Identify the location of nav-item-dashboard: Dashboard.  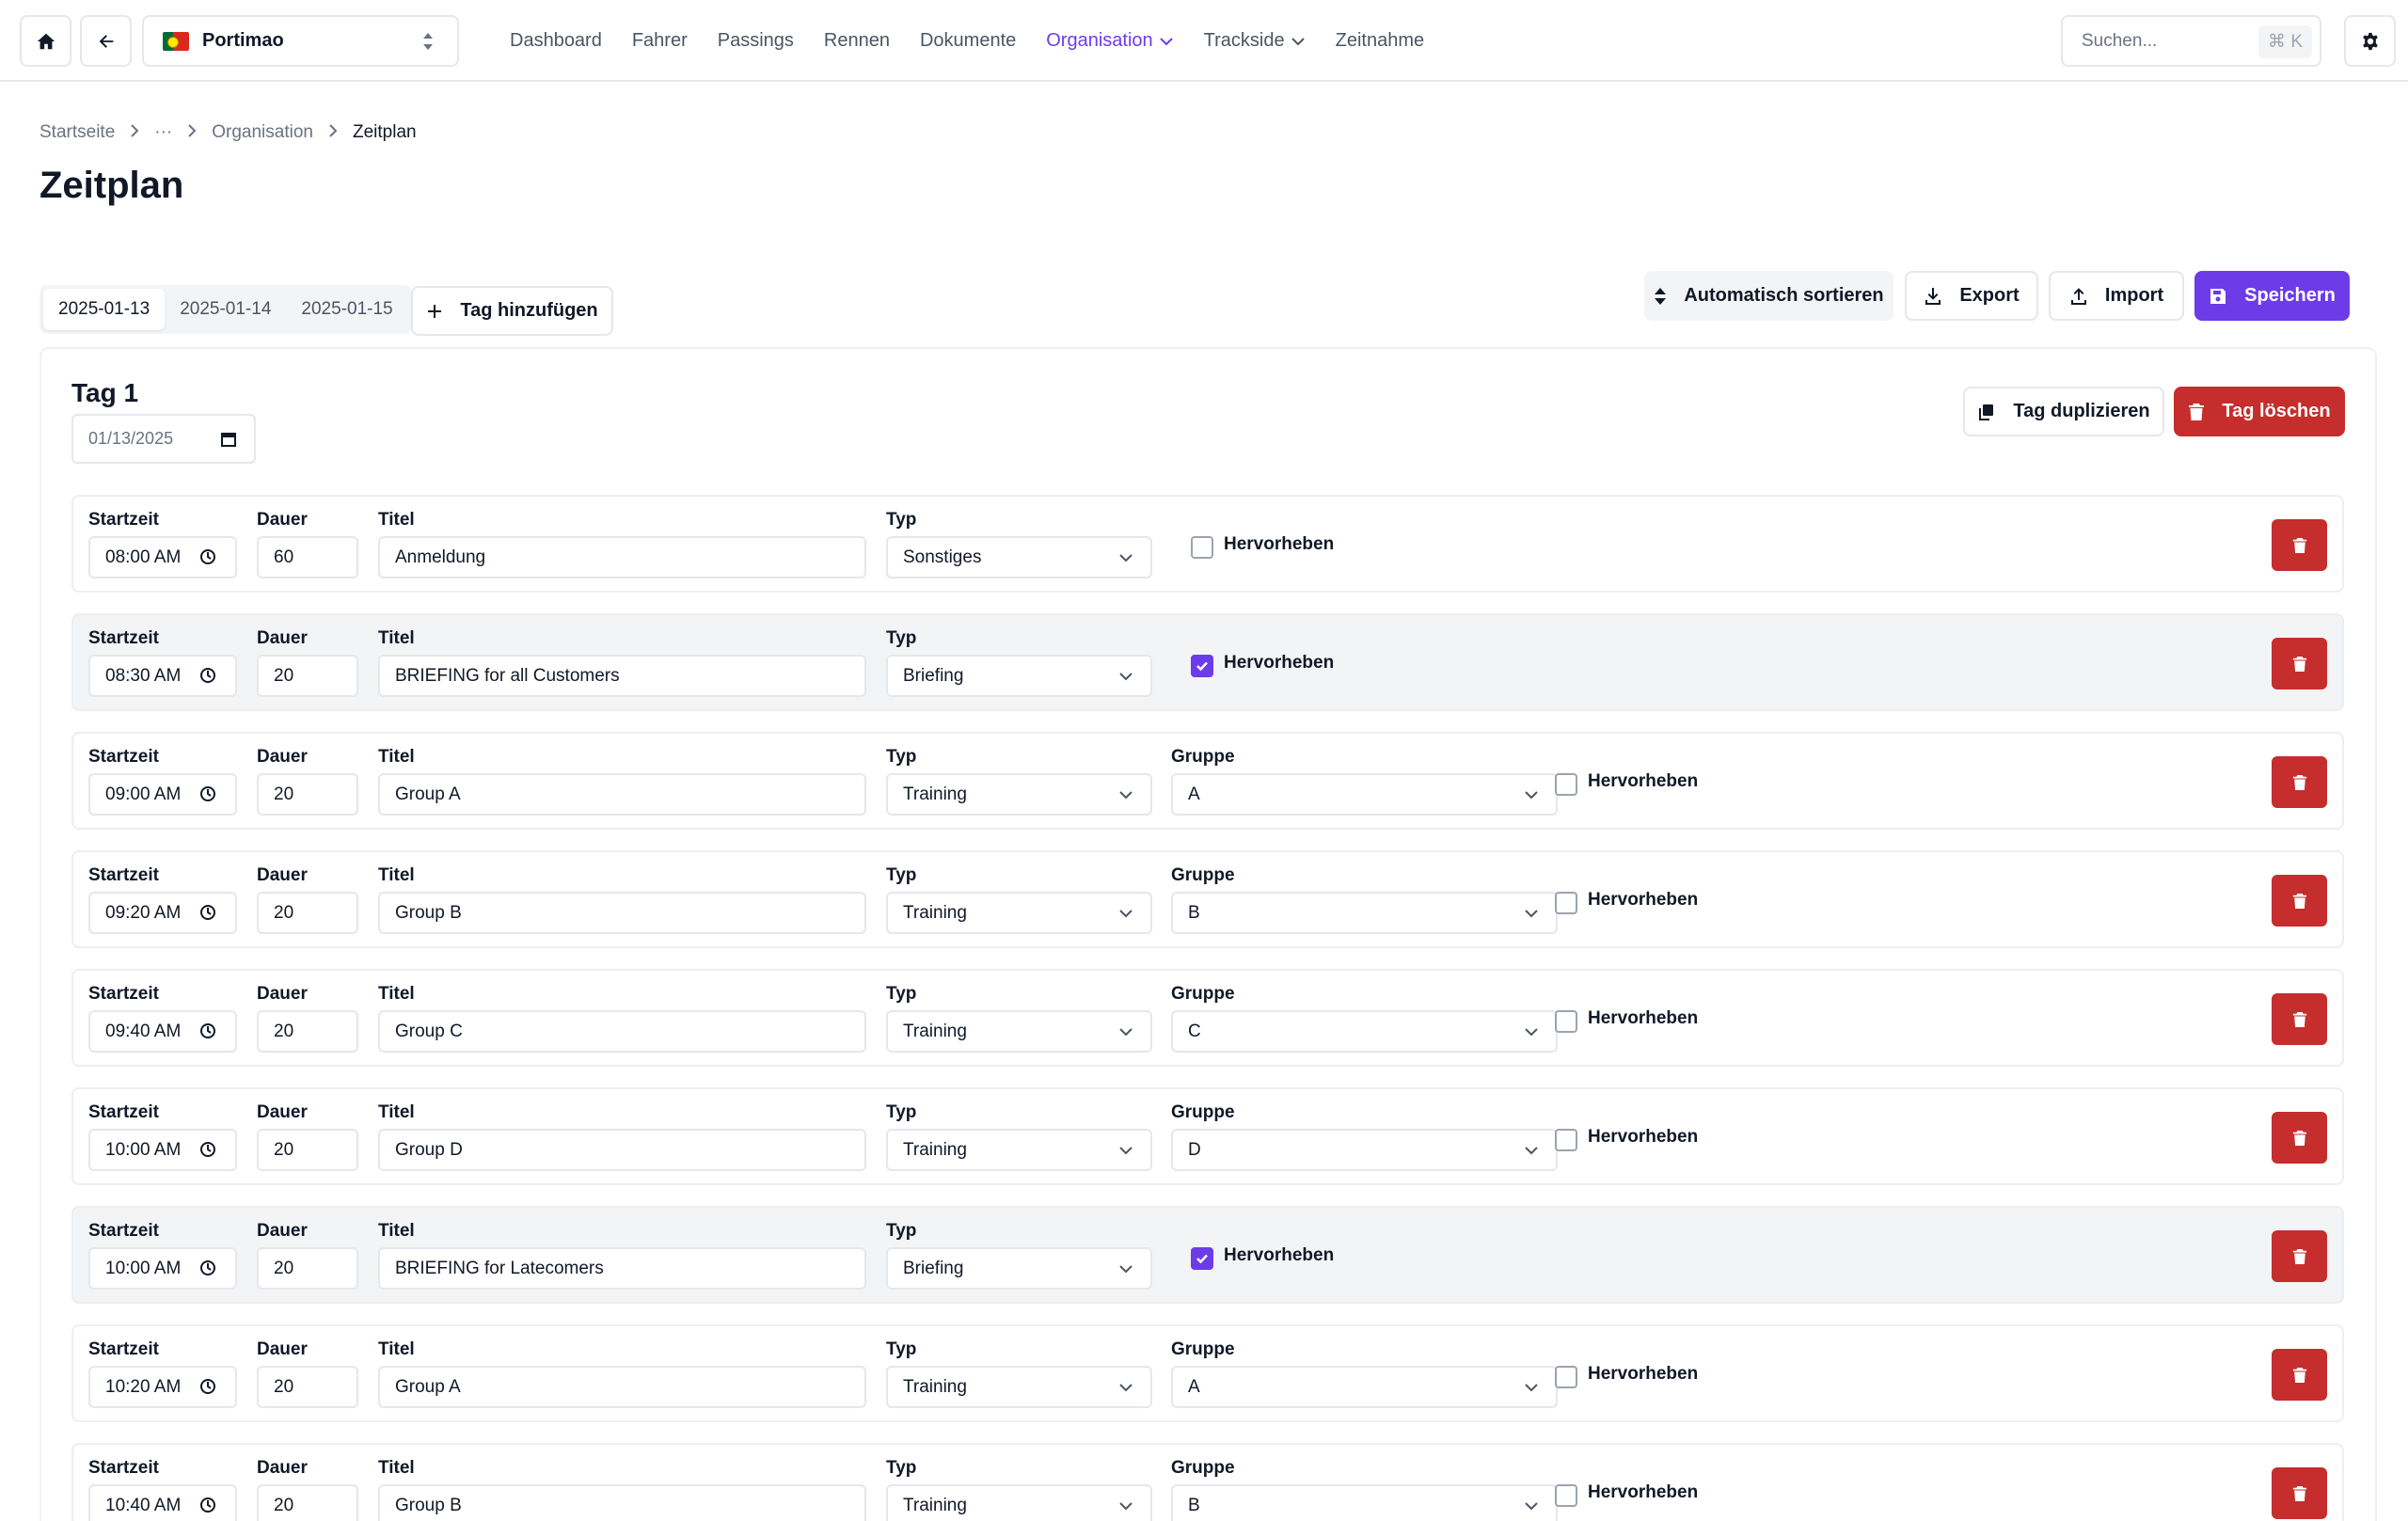
(556, 41).